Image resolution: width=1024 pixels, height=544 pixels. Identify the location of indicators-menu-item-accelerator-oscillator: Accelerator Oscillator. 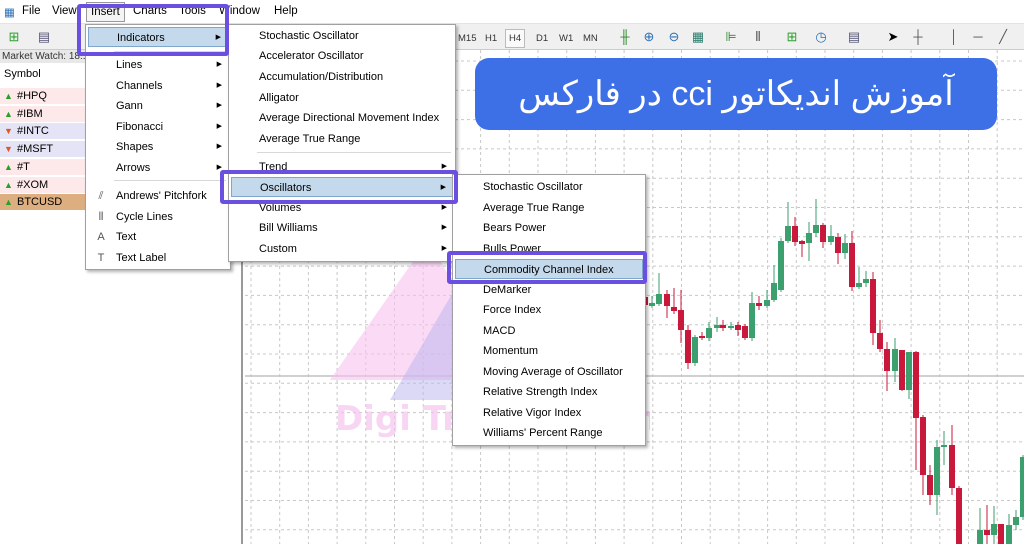
(342, 56).